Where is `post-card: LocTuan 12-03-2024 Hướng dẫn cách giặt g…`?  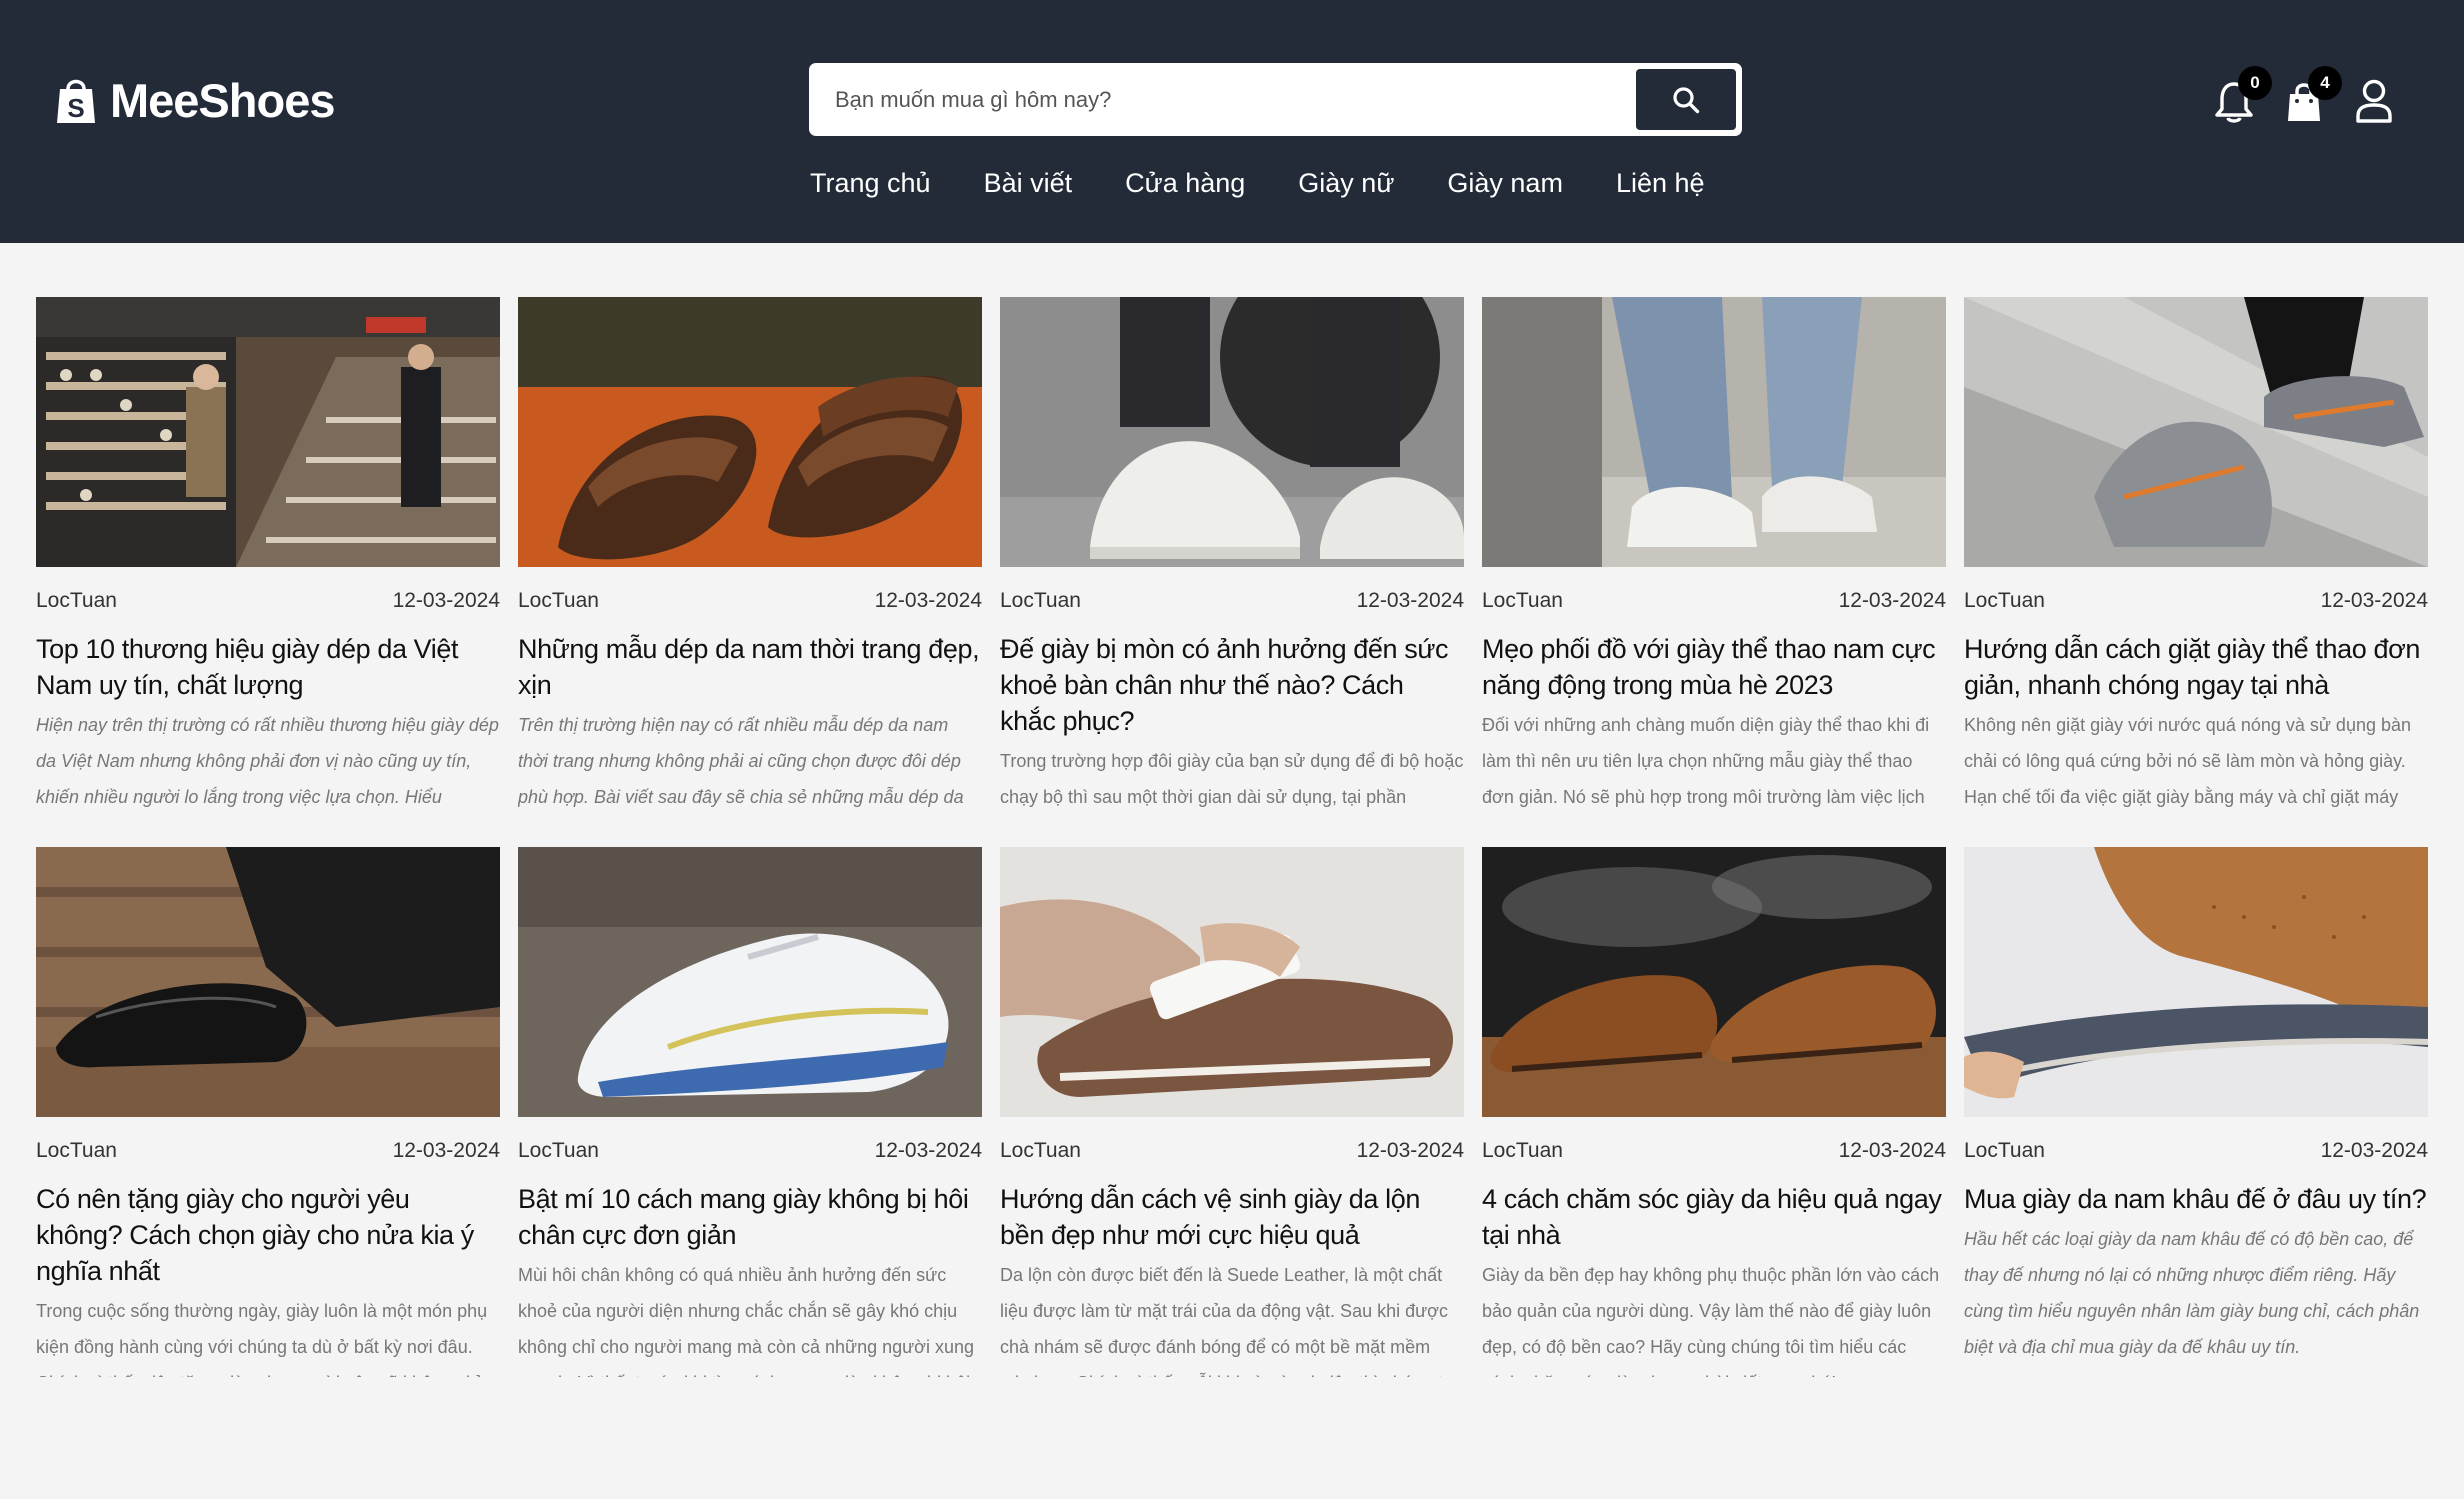
post-card: LocTuan 12-03-2024 Hướng dẫn cách giặt g… is located at coordinates (2196, 562).